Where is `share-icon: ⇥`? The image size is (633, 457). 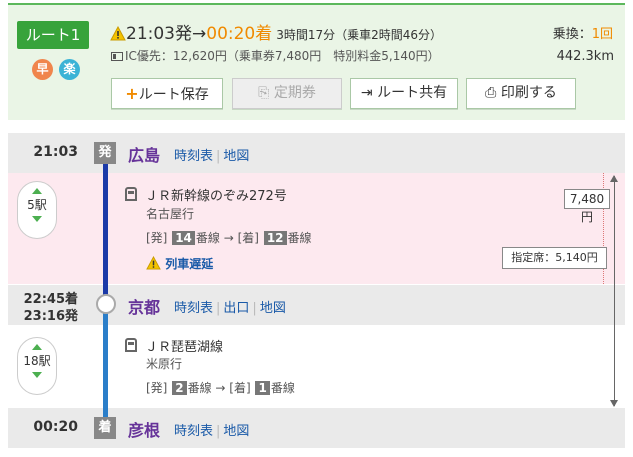
share-icon: ⇥ is located at coordinates (369, 93).